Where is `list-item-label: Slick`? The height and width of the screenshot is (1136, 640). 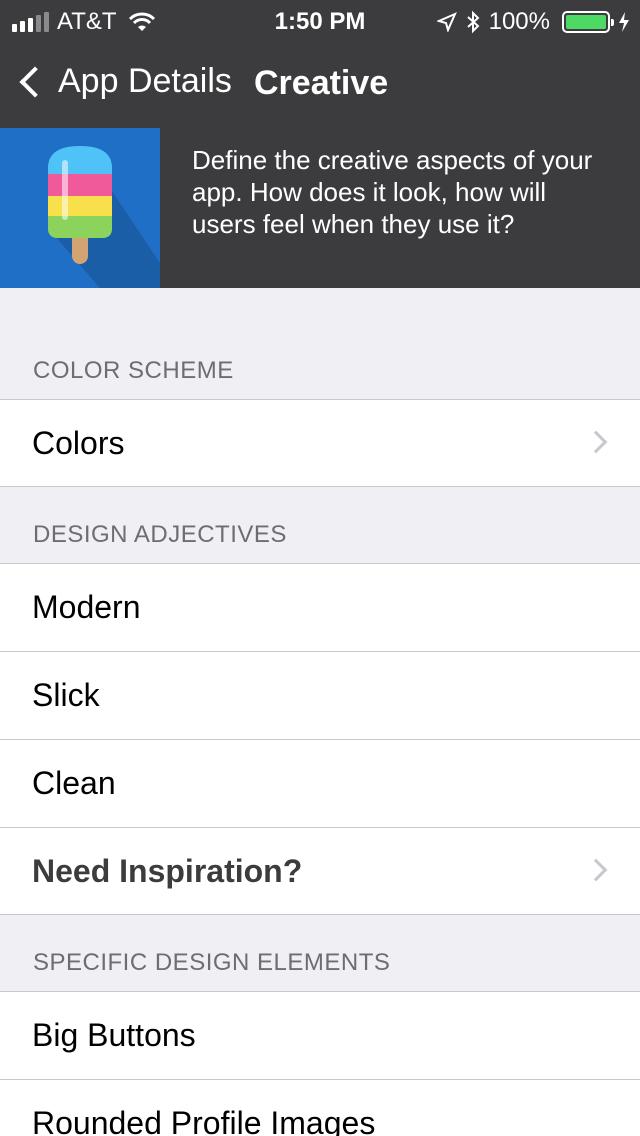 list-item-label: Slick is located at coordinates (66, 695).